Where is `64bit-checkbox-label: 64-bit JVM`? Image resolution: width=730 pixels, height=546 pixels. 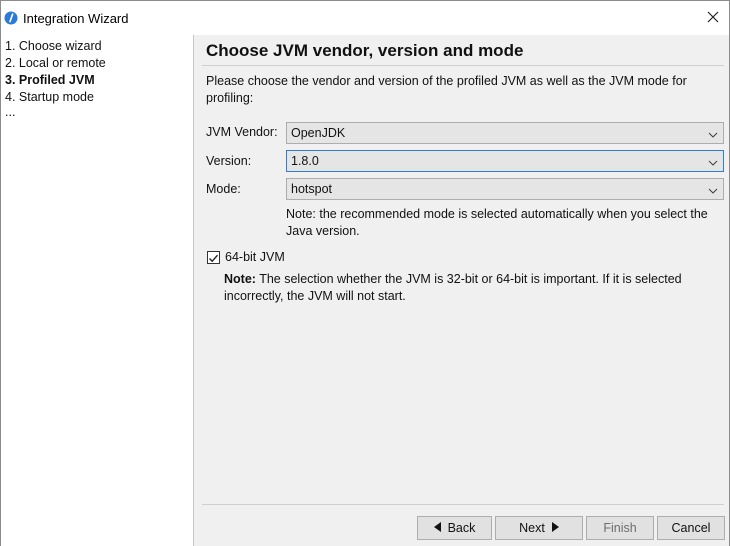 64bit-checkbox-label: 64-bit JVM is located at coordinates (255, 257).